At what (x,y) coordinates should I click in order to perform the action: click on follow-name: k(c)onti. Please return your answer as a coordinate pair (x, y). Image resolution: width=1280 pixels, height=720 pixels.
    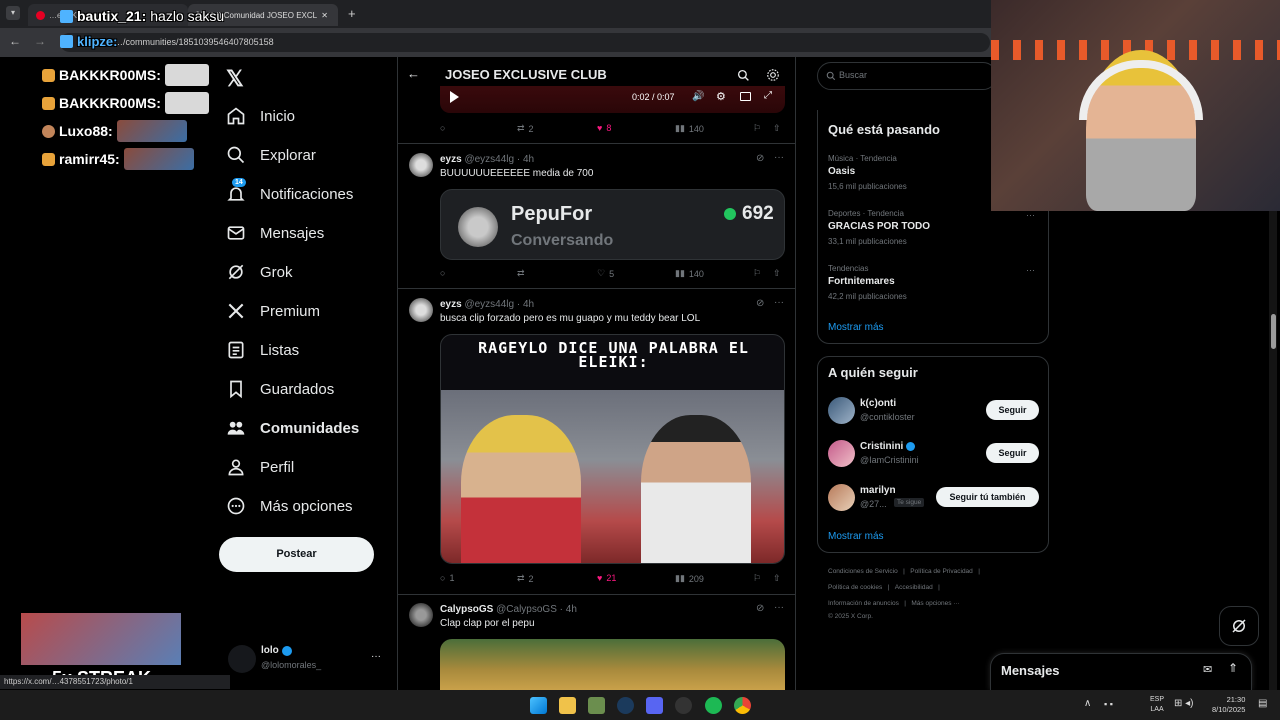
    Looking at the image, I should click on (878, 403).